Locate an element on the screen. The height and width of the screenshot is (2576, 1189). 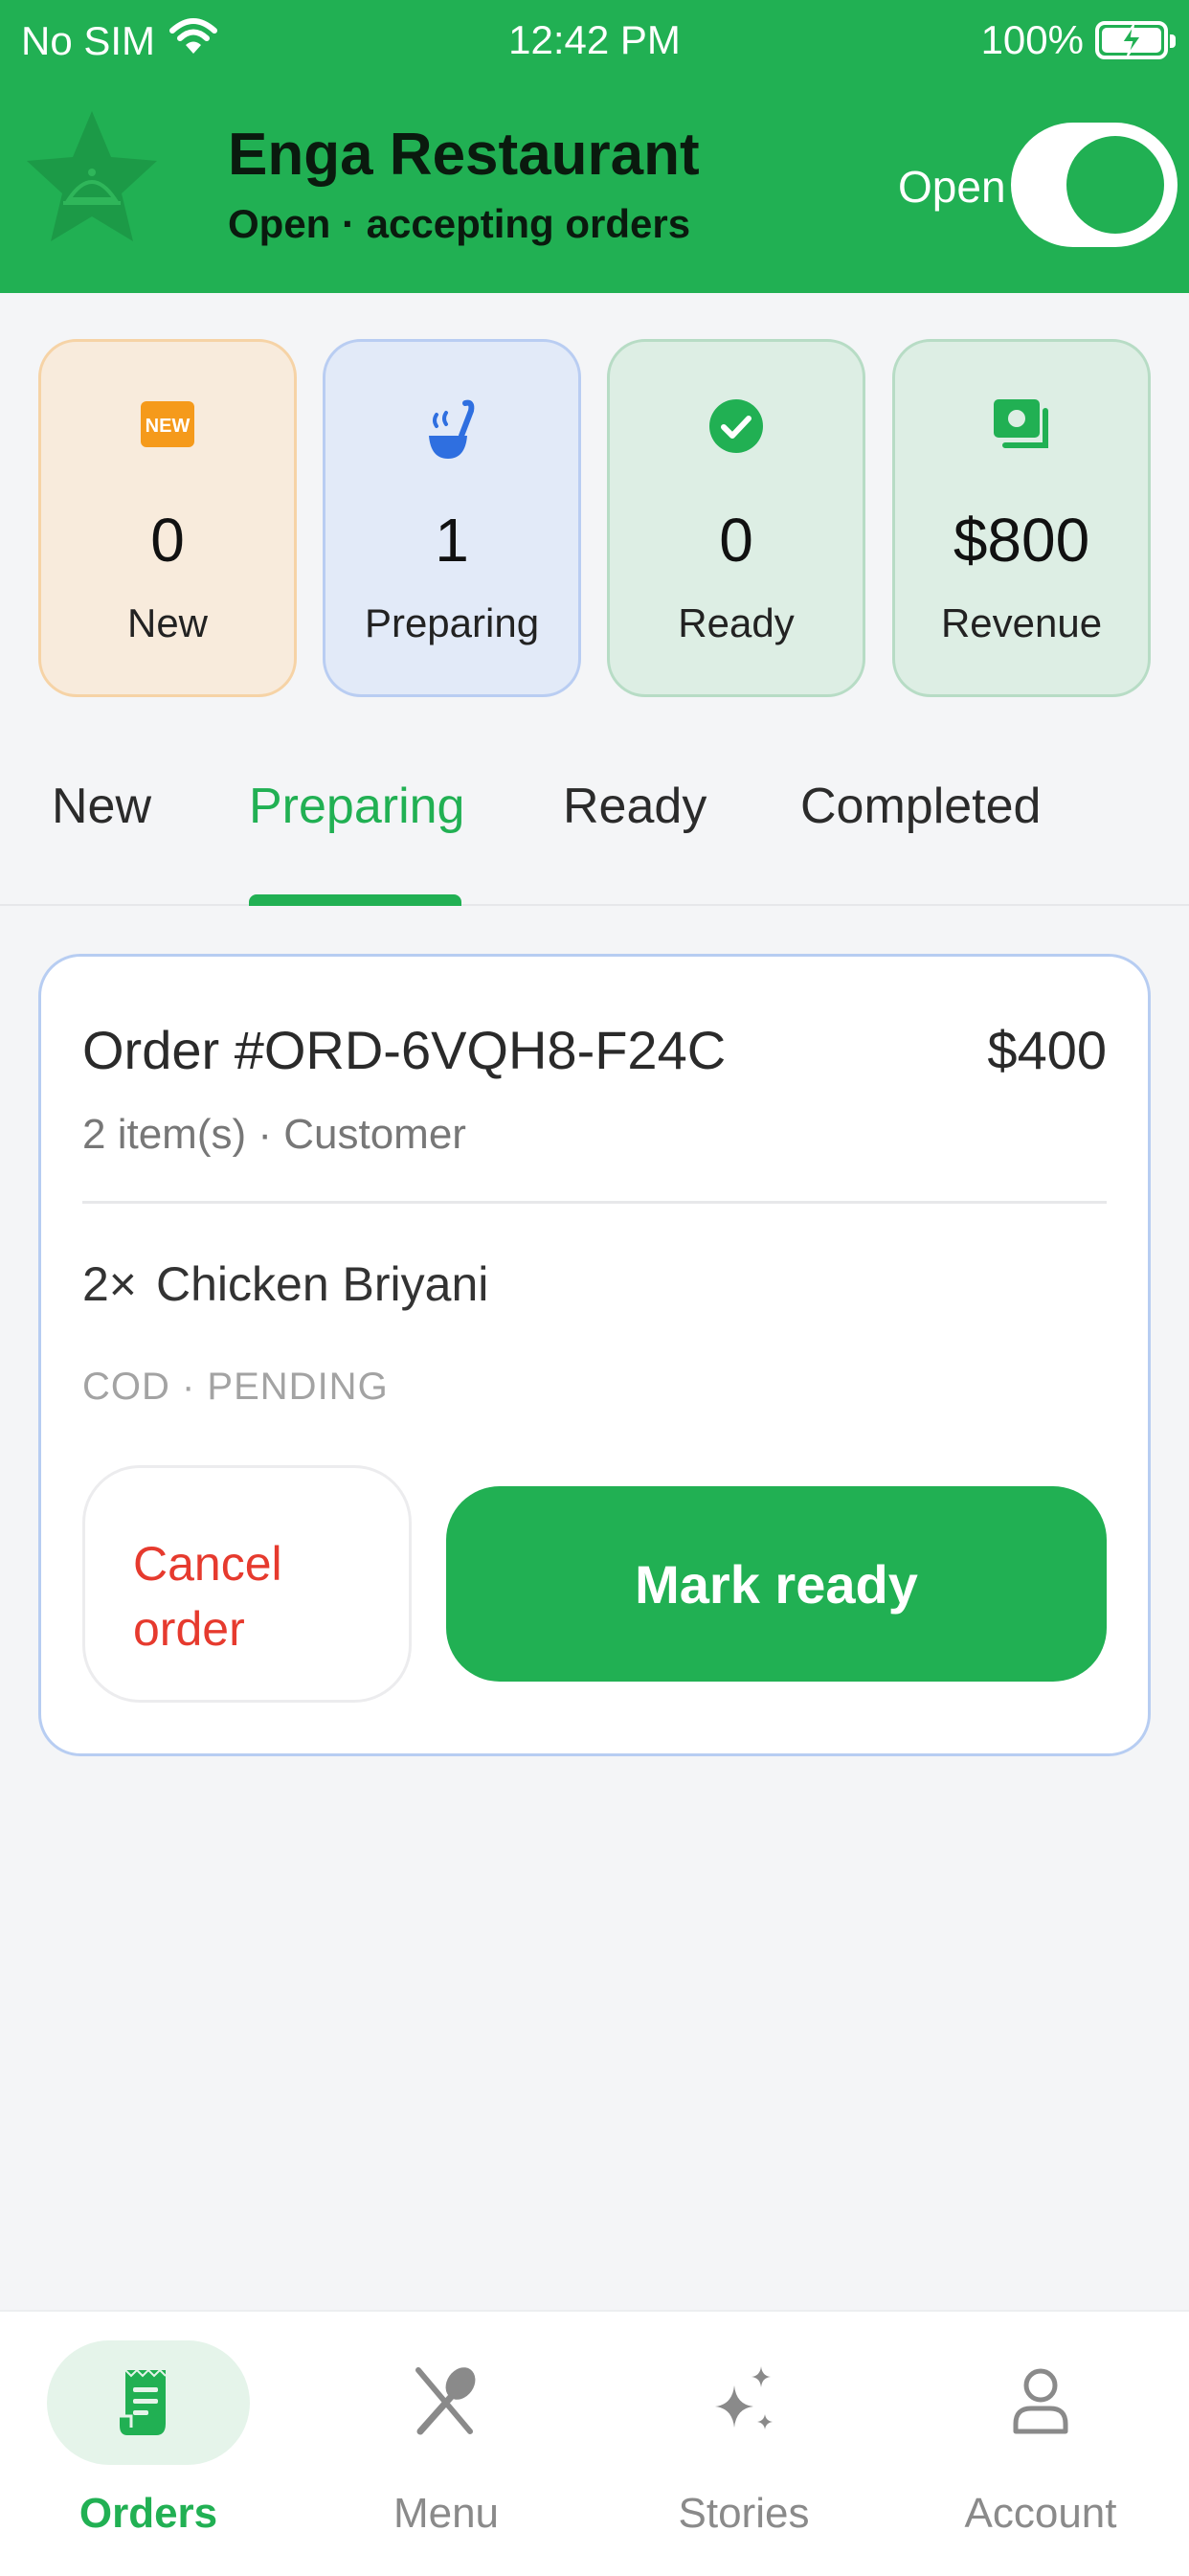
order-item: 2× Chicken Briyani is located at coordinates (285, 1284).